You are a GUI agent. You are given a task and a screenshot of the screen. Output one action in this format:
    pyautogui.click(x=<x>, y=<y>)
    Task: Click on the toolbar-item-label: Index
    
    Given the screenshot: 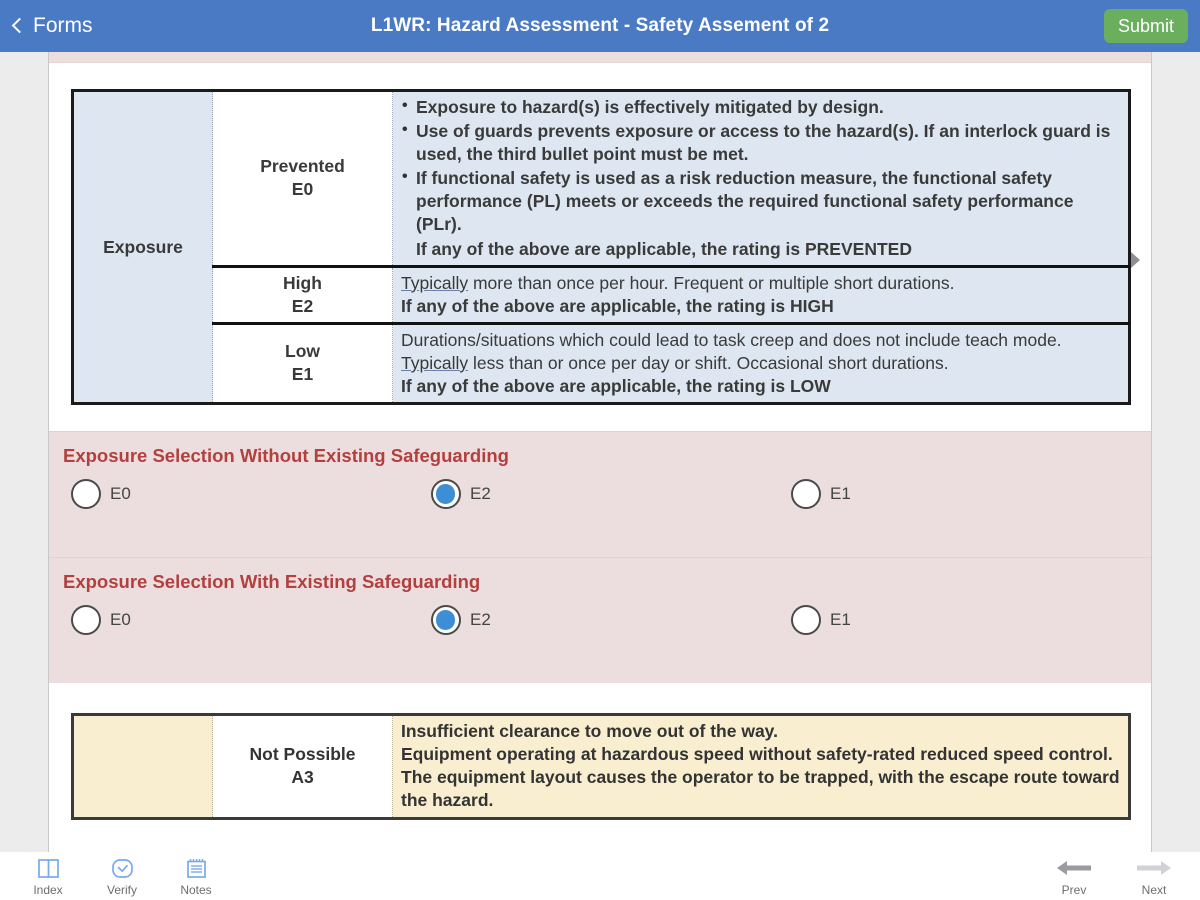 What is the action you would take?
    pyautogui.click(x=48, y=890)
    